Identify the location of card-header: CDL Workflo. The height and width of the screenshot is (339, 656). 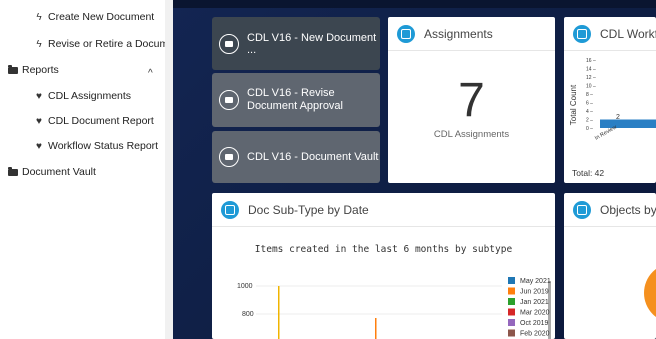
(610, 34).